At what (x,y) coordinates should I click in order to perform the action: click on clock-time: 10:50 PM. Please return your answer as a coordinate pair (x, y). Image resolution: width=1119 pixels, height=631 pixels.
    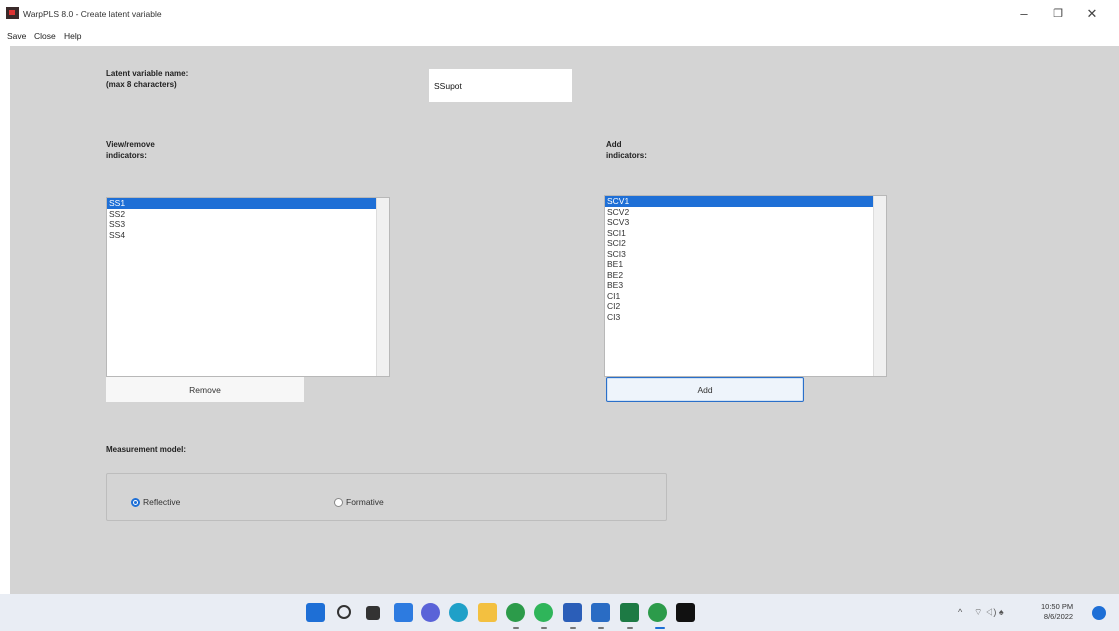
    Looking at the image, I should click on (1057, 606).